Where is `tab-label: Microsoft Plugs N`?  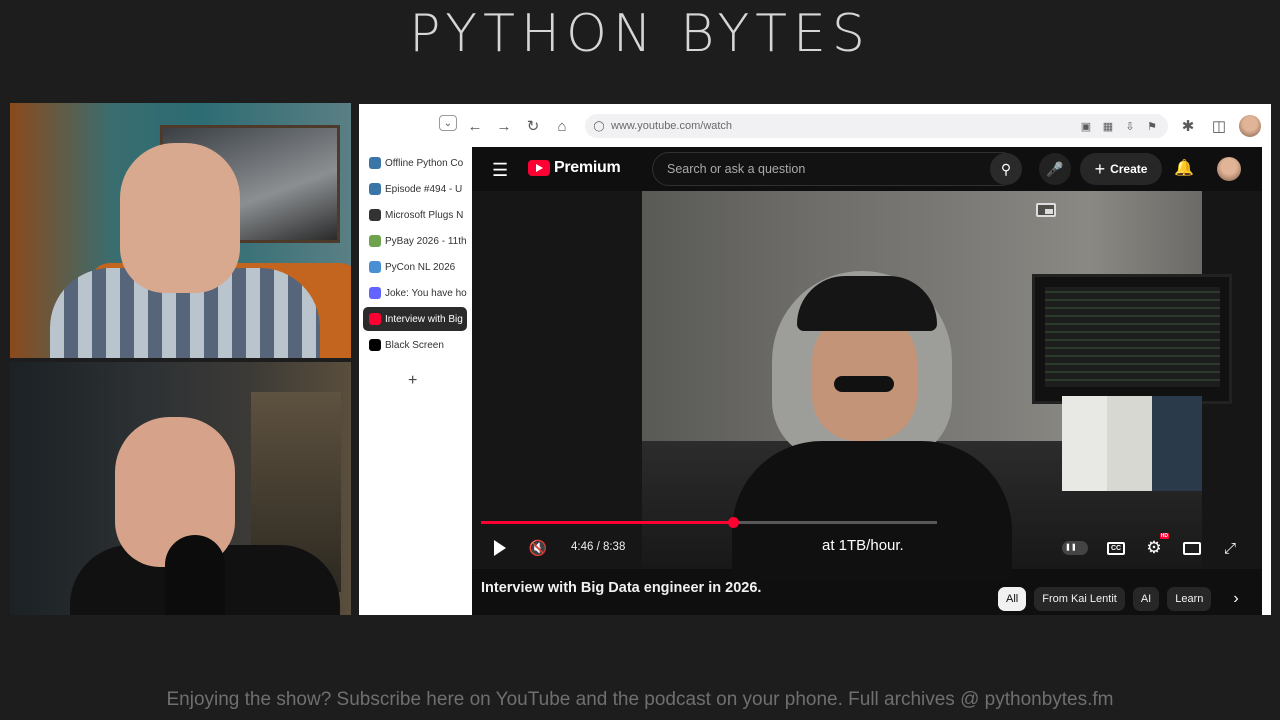 tab-label: Microsoft Plugs N is located at coordinates (424, 215).